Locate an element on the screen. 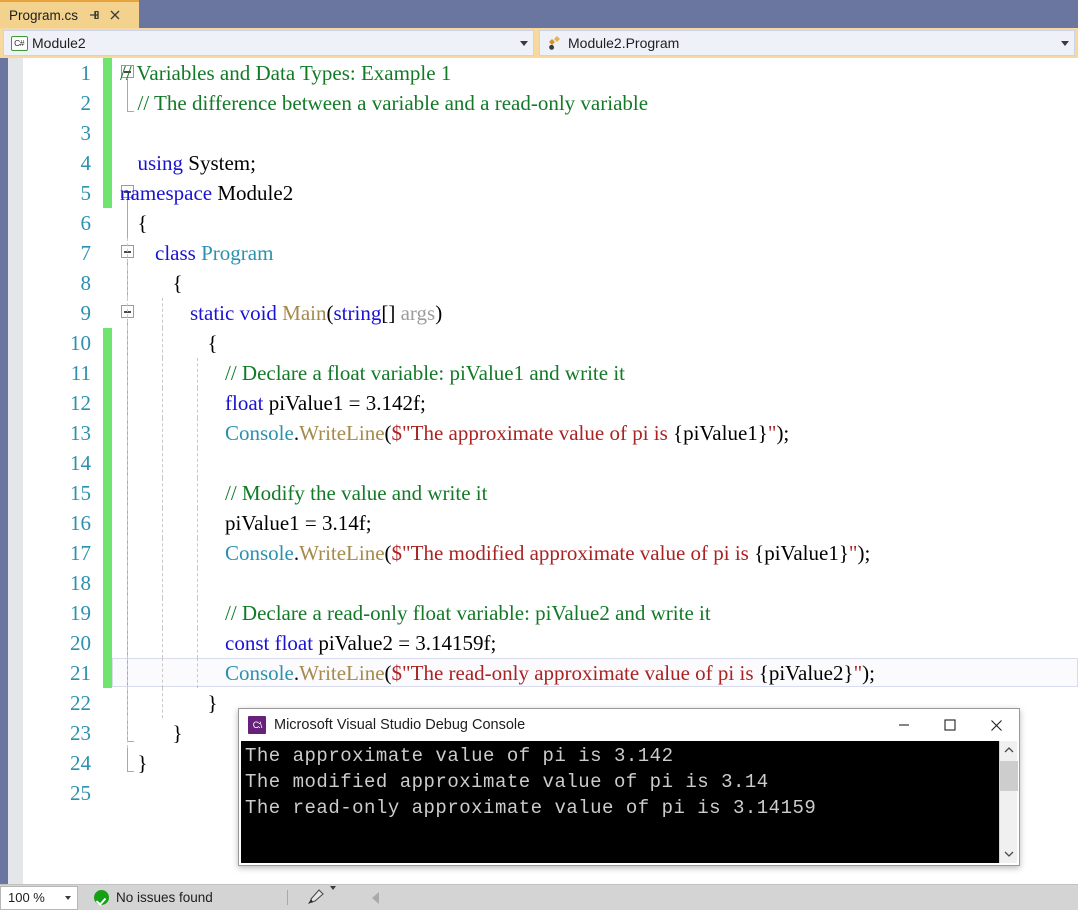 This screenshot has width=1078, height=910. member-dropdown: Module2.Program is located at coordinates (807, 43).